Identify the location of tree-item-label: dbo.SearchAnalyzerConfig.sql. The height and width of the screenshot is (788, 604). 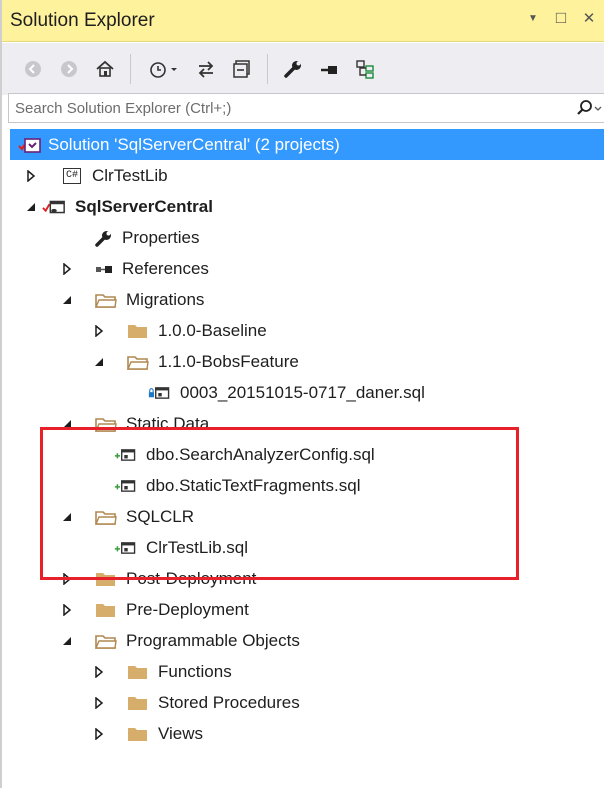
(260, 454).